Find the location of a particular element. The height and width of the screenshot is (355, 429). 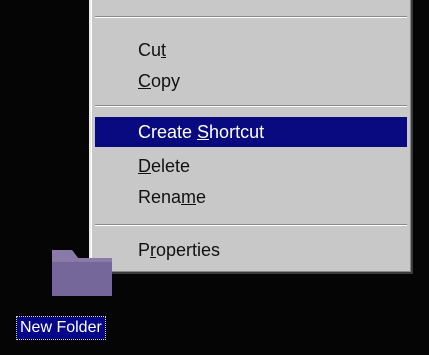

folder-icon-graphic is located at coordinates (82, 273).